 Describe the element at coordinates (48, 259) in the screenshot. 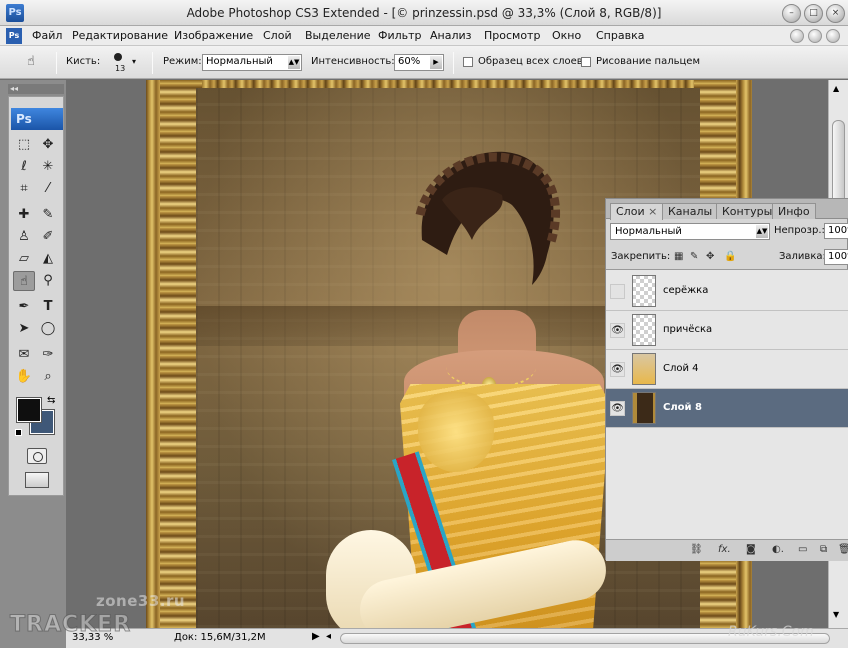

I see `paint-bucket-tool: ◭` at that location.